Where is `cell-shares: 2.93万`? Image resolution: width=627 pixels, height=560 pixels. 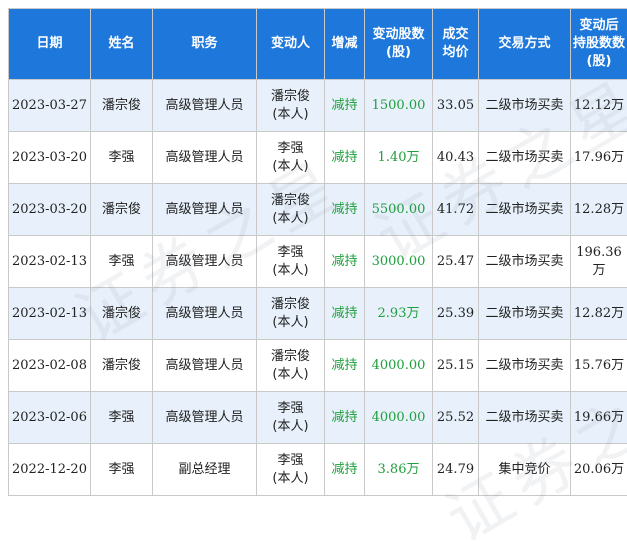
cell-shares: 2.93万 is located at coordinates (399, 314).